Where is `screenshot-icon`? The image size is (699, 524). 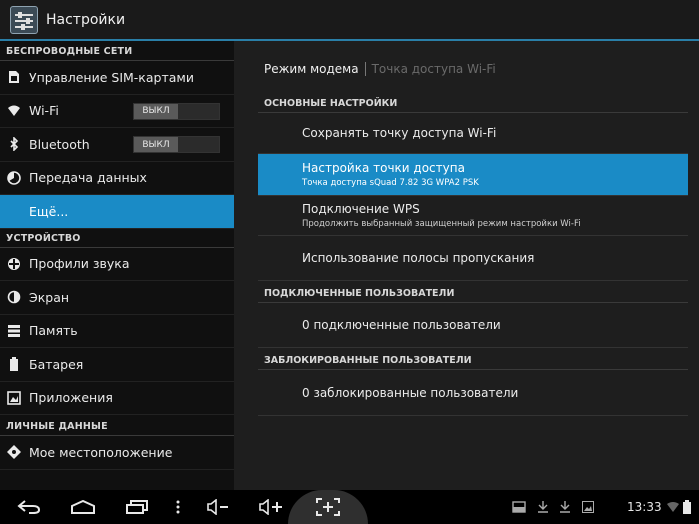 screenshot-icon is located at coordinates (328, 507).